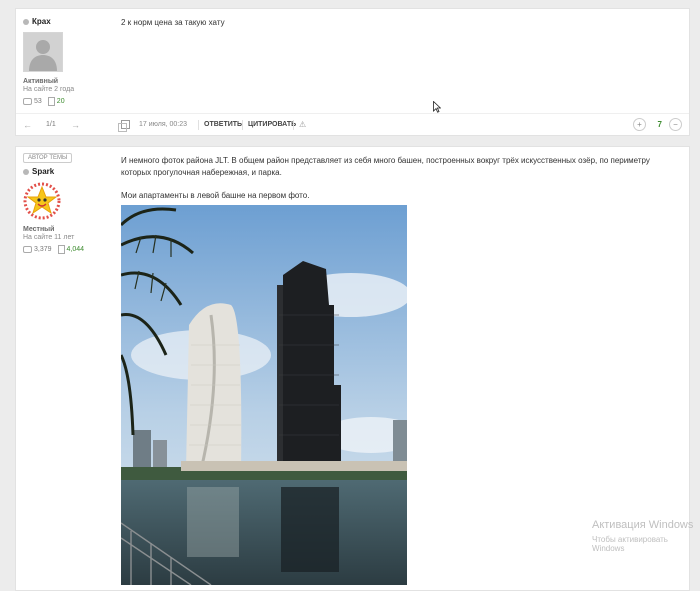 This screenshot has height=591, width=700. Describe the element at coordinates (401, 28) in the screenshot. I see `post-content: 2 к норм цена за такую хату` at that location.